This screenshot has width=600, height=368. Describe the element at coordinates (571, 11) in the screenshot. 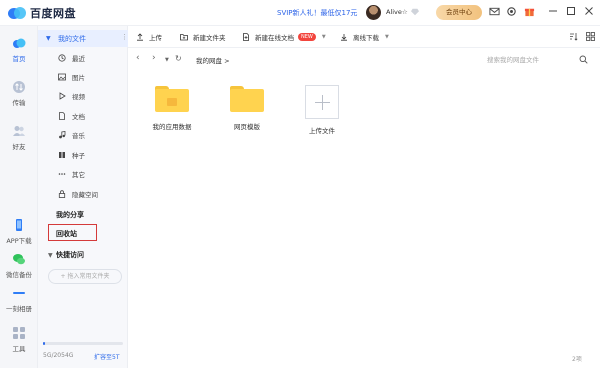

I see `maximize-icon` at that location.